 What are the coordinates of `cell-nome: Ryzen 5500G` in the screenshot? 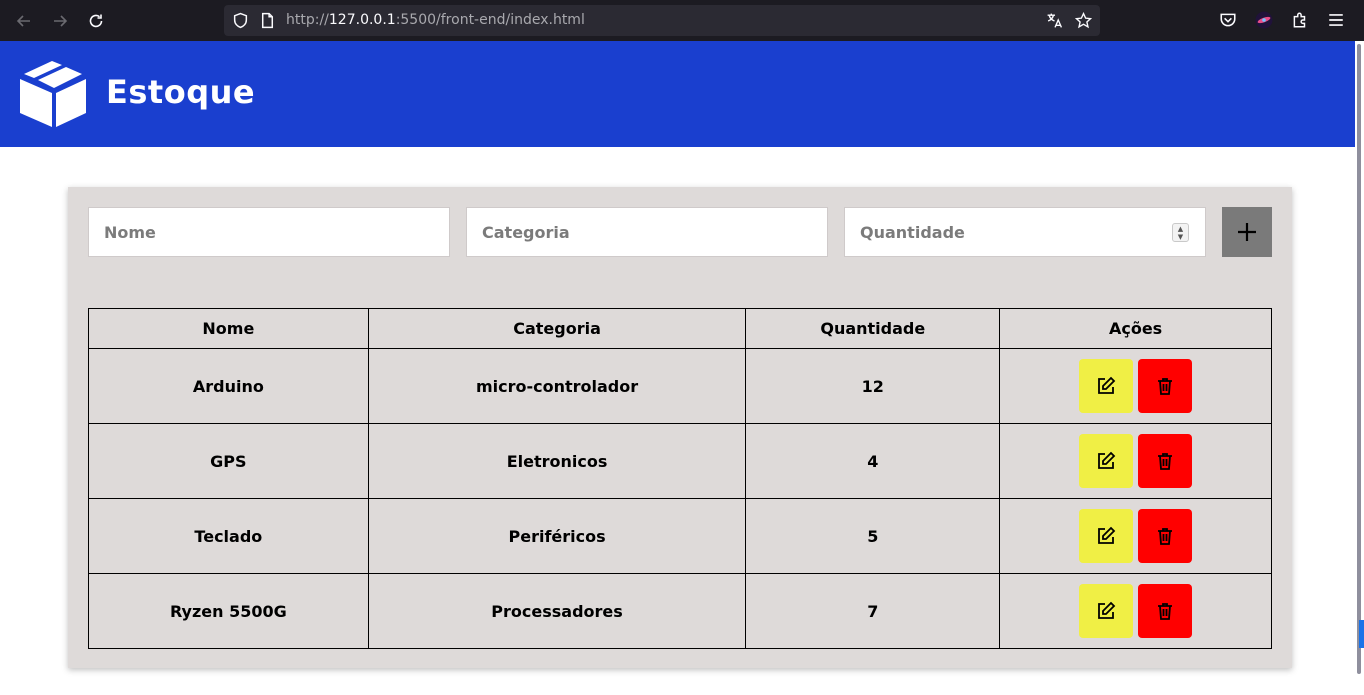 It's located at (228, 611).